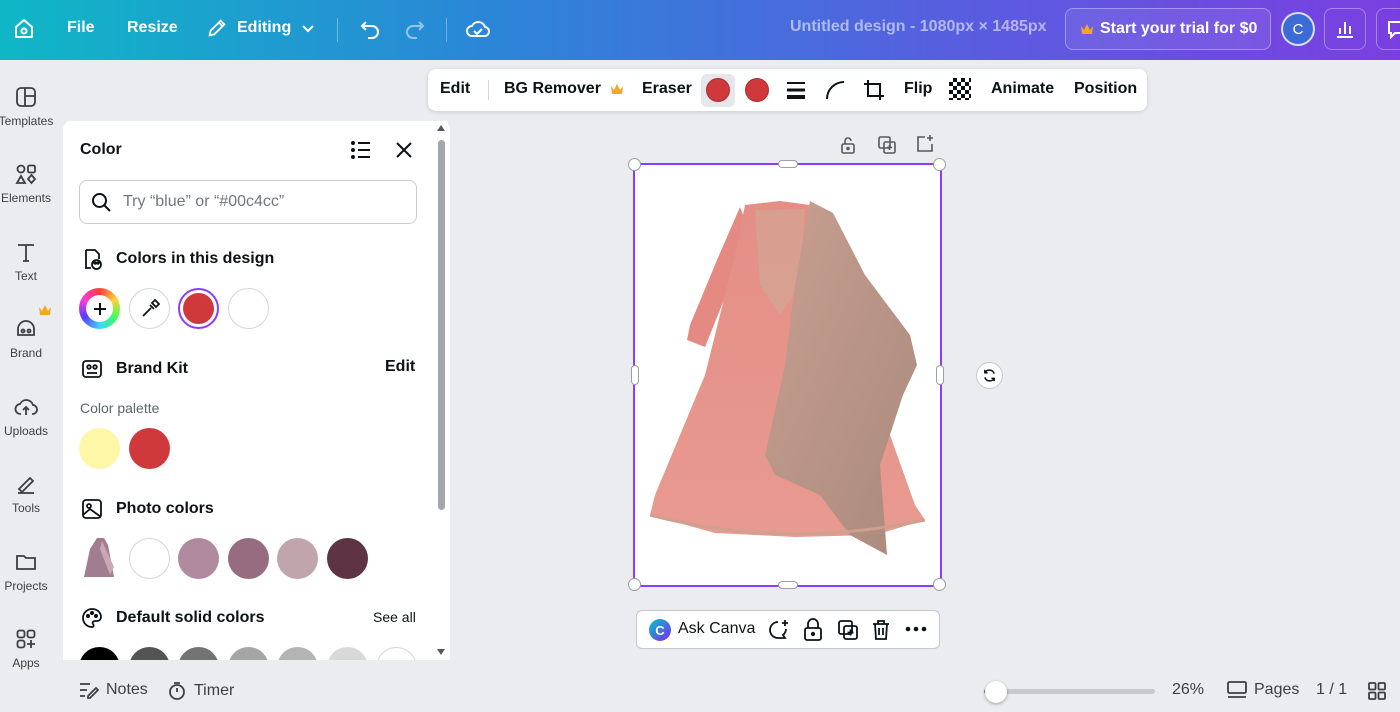  I want to click on redo-icon, so click(415, 29).